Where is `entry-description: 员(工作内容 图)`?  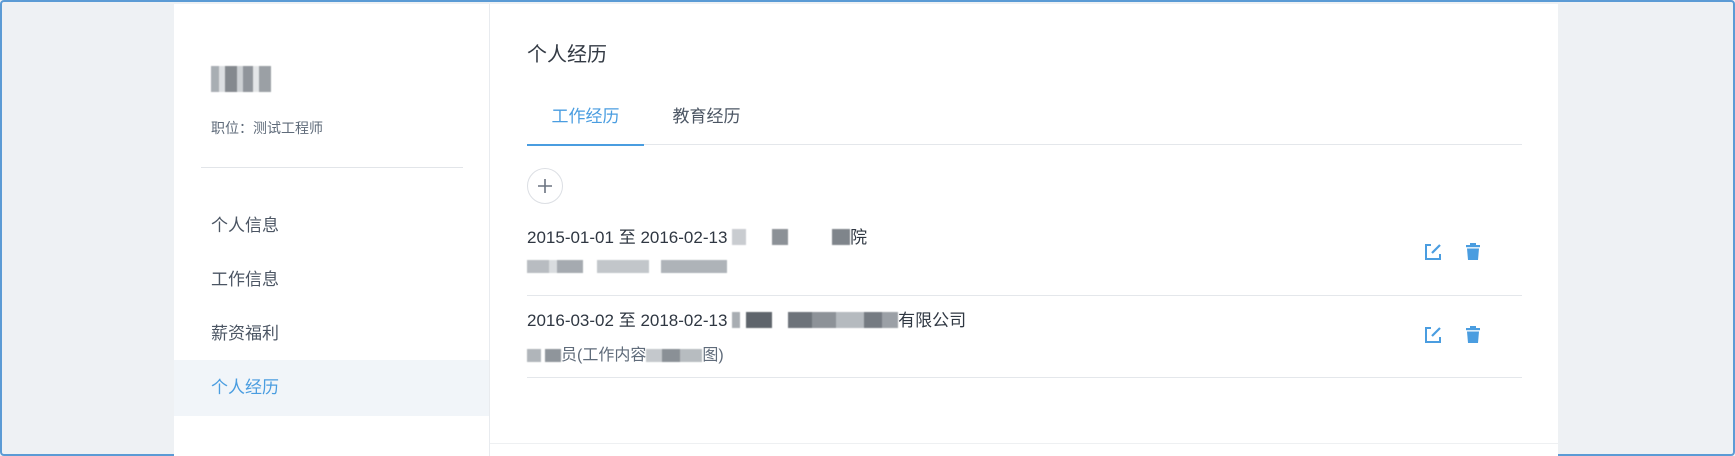
entry-description: 员(工作内容 图) is located at coordinates (625, 353).